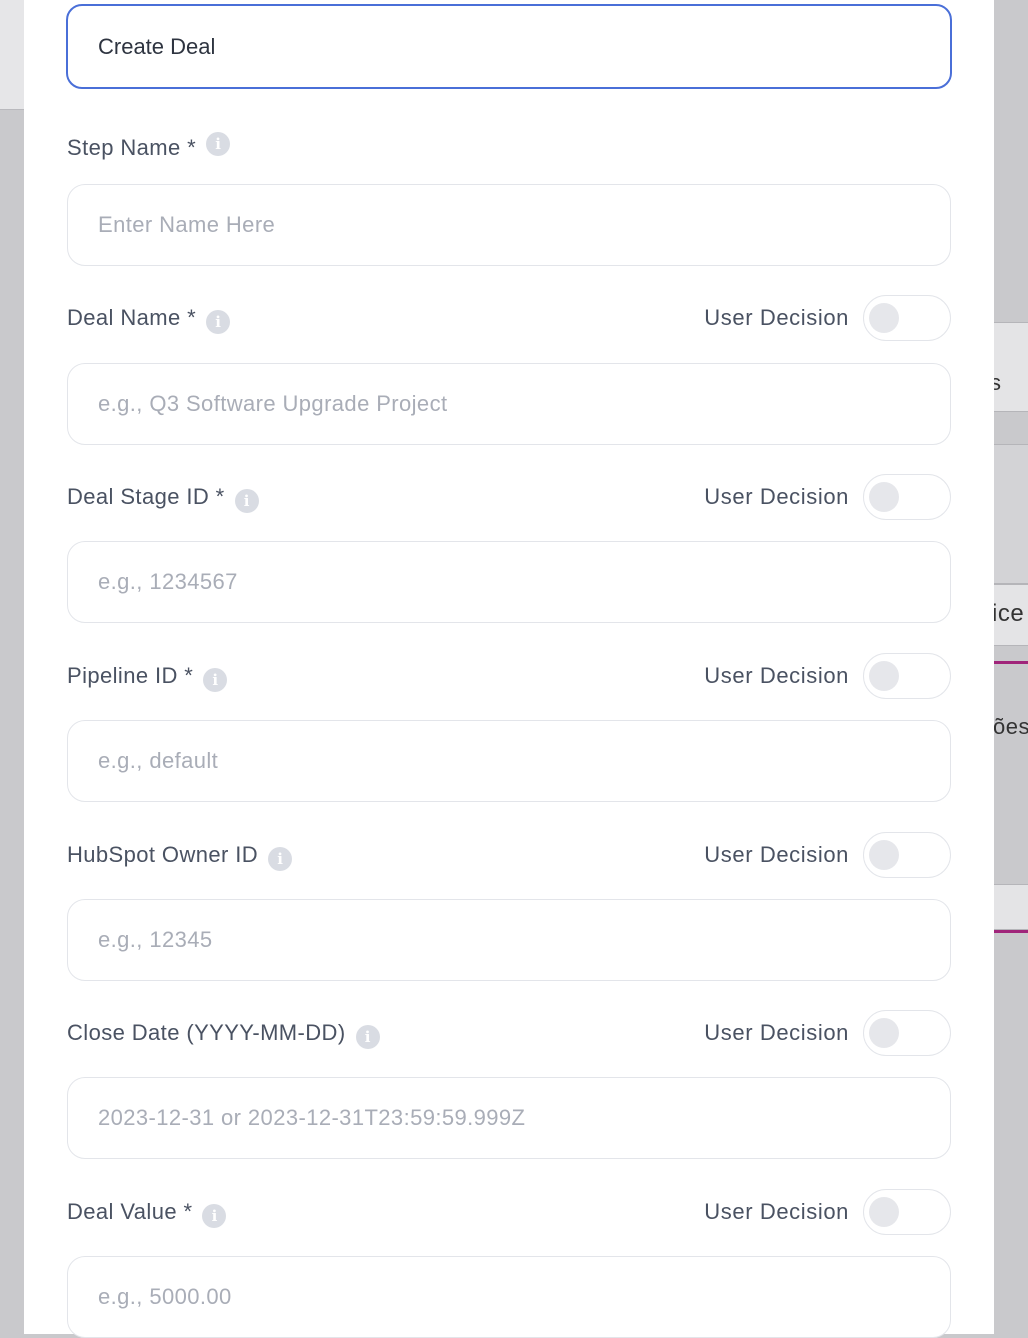  I want to click on close-date-input: 2023-12-31 or 2023-12-31T23:59:59.999Z, so click(509, 1118).